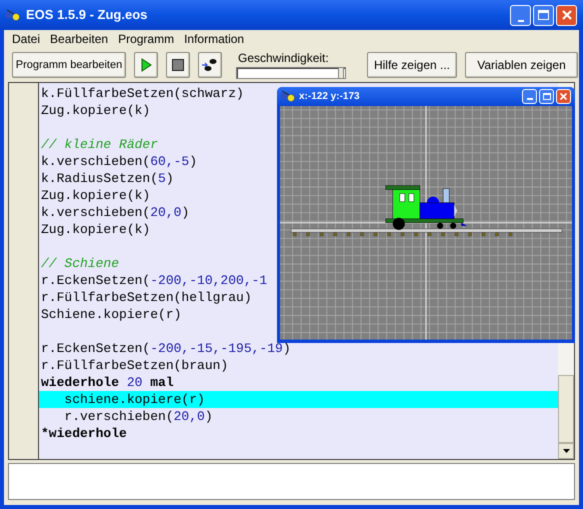 The image size is (583, 509). I want to click on code-line: r.FüllfarbeSetzen(hellgrau), so click(146, 297).